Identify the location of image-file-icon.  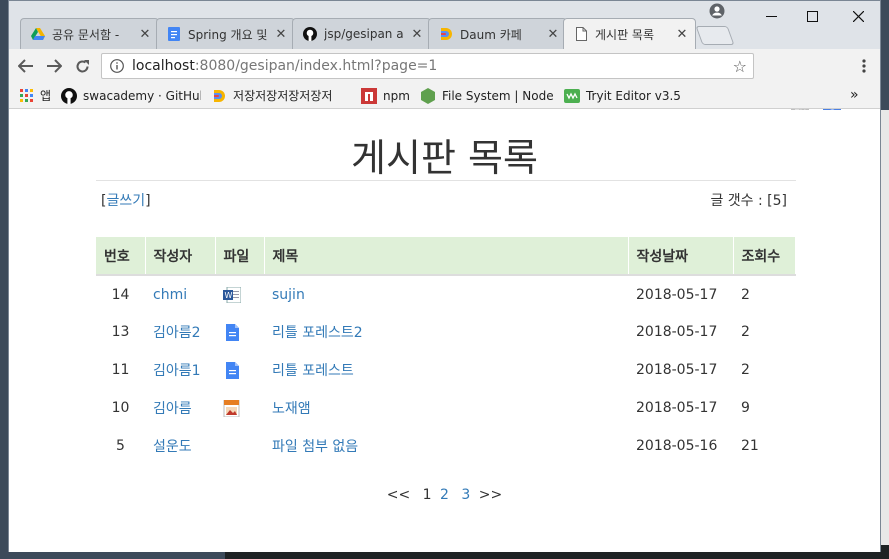
(232, 408).